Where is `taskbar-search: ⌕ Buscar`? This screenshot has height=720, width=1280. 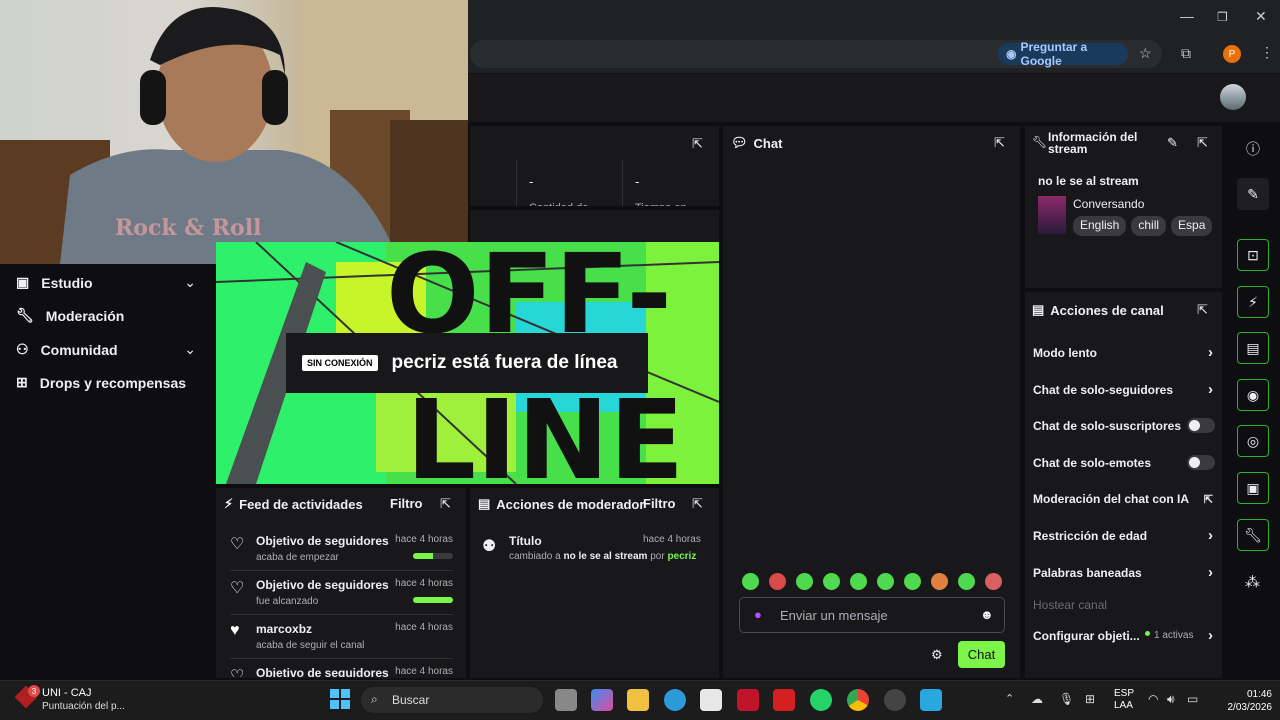
taskbar-search: ⌕ Buscar is located at coordinates (452, 700).